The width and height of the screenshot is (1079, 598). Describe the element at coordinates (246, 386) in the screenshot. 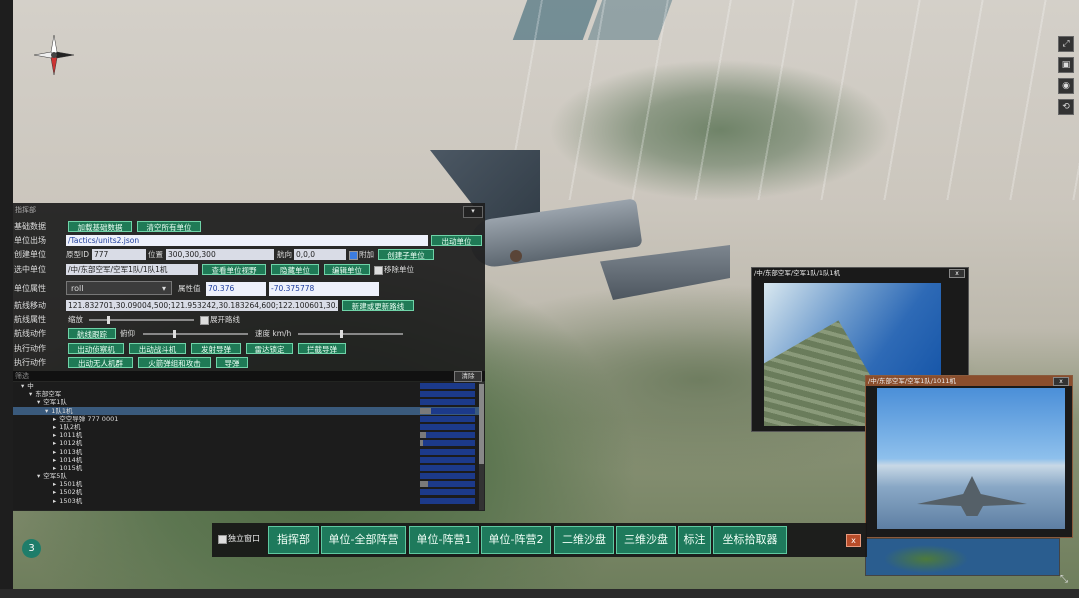

I see `tree-row: ▾ 中` at that location.